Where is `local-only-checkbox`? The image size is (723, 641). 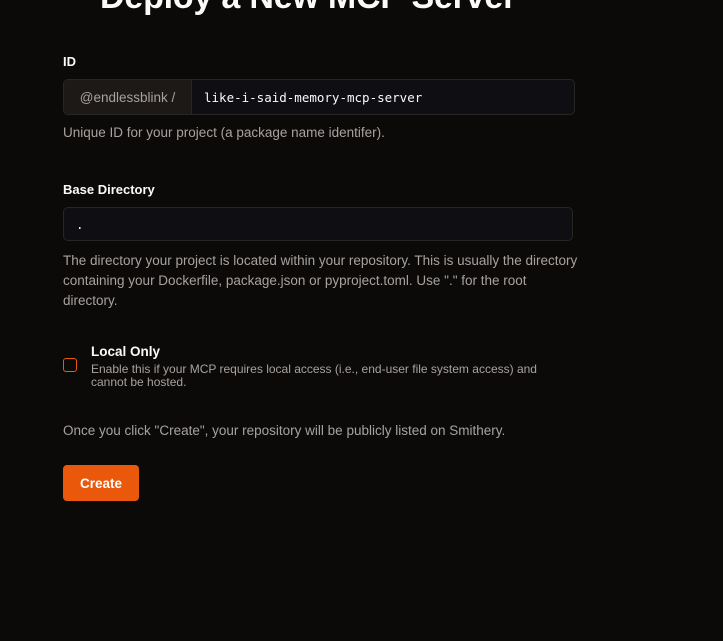 local-only-checkbox is located at coordinates (70, 365).